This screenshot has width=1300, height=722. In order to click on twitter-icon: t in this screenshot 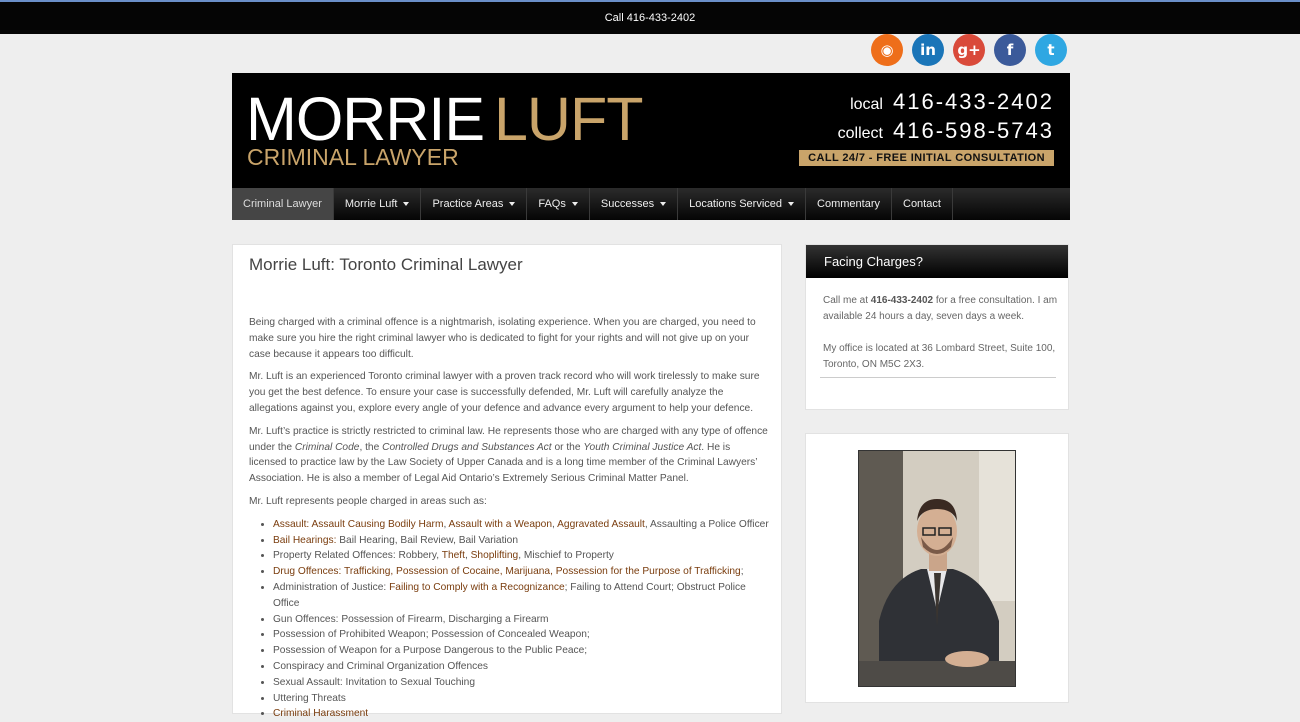, I will do `click(1051, 50)`.